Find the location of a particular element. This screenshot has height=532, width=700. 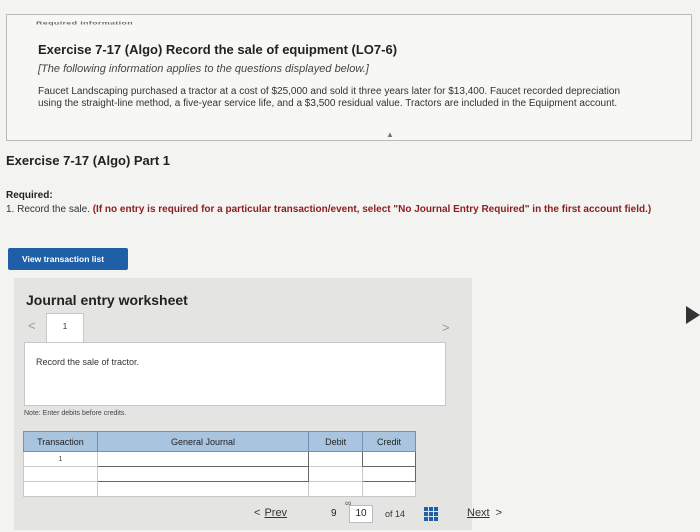

required-information-heading: Required information is located at coordinates (85, 23).